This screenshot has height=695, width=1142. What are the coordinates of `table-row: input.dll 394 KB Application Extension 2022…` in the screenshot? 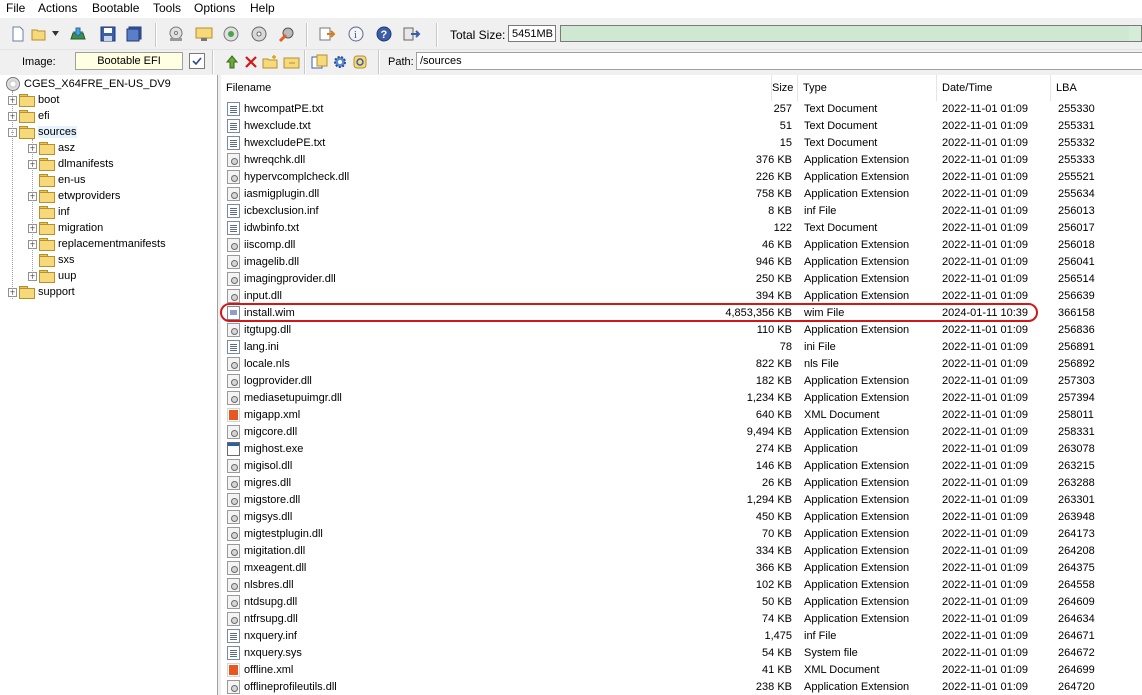 It's located at (681, 296).